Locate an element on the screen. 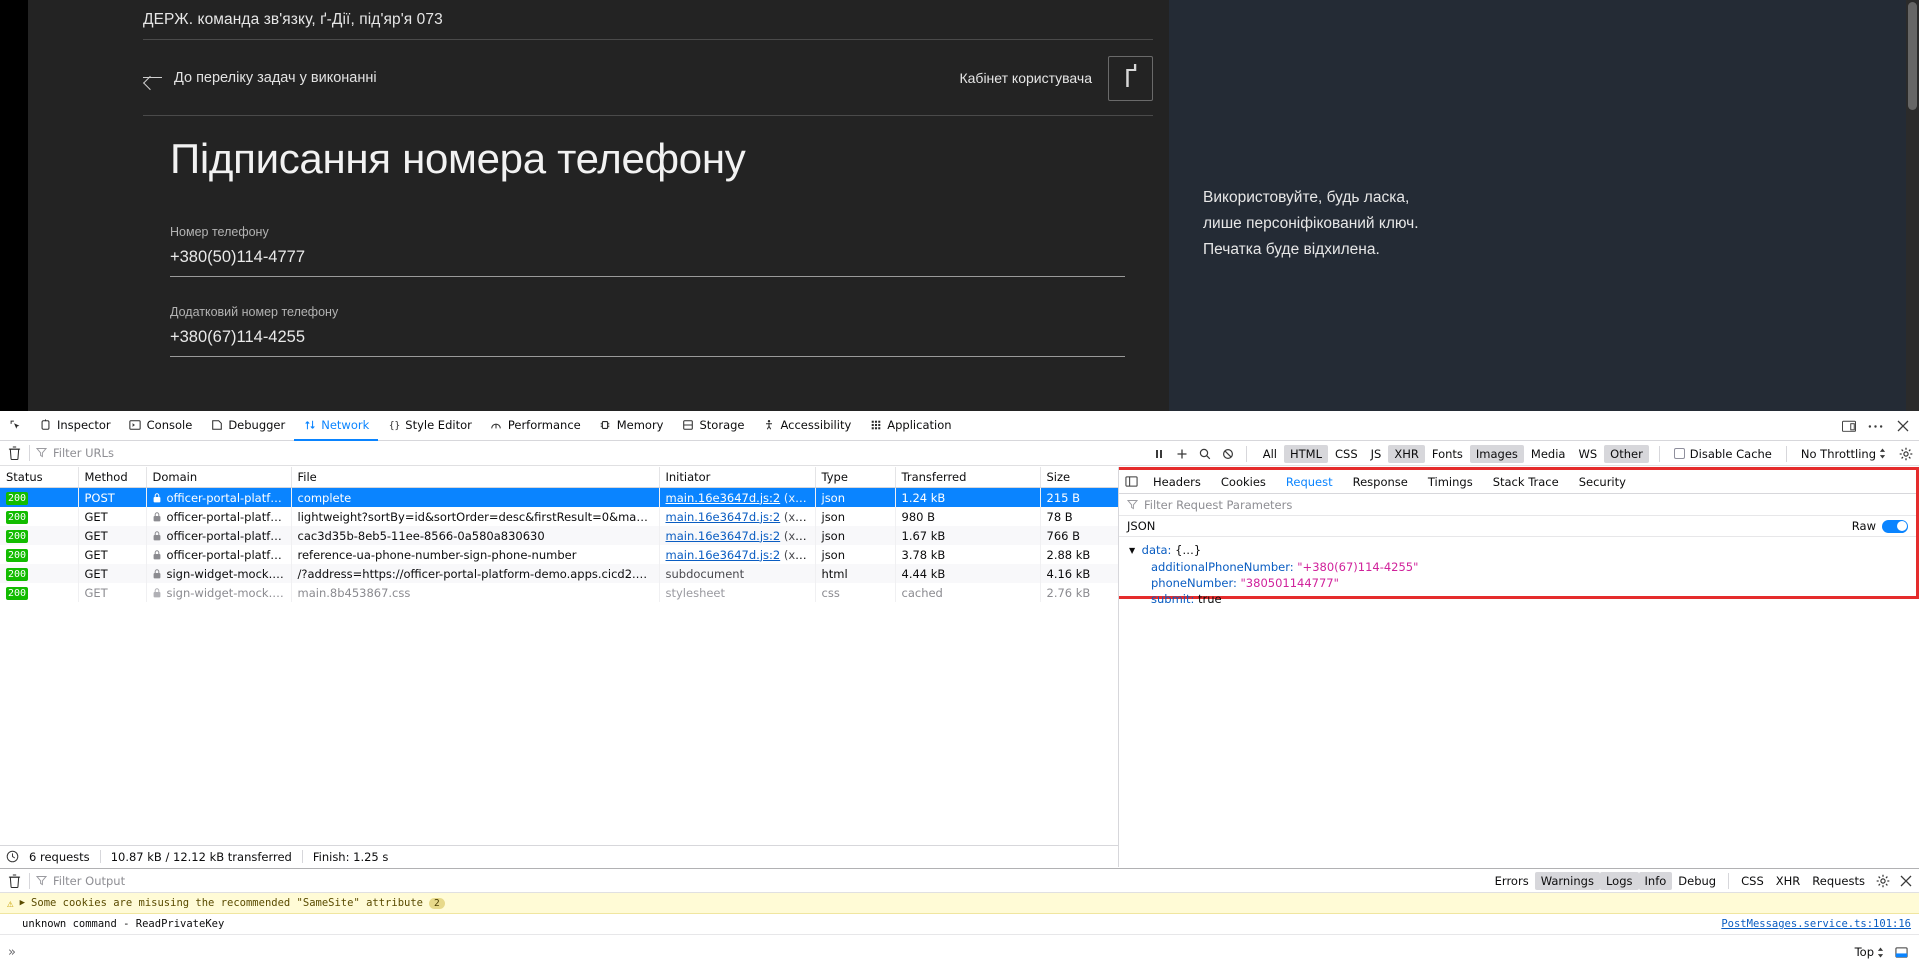  json-root-row: ▼ data: {…} is located at coordinates (1522, 550).